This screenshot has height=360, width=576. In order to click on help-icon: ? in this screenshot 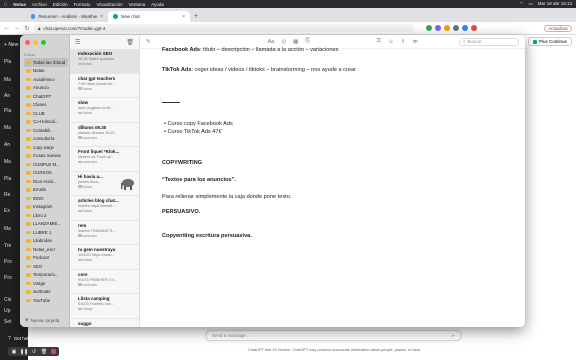, I will do `click(9, 339)`.